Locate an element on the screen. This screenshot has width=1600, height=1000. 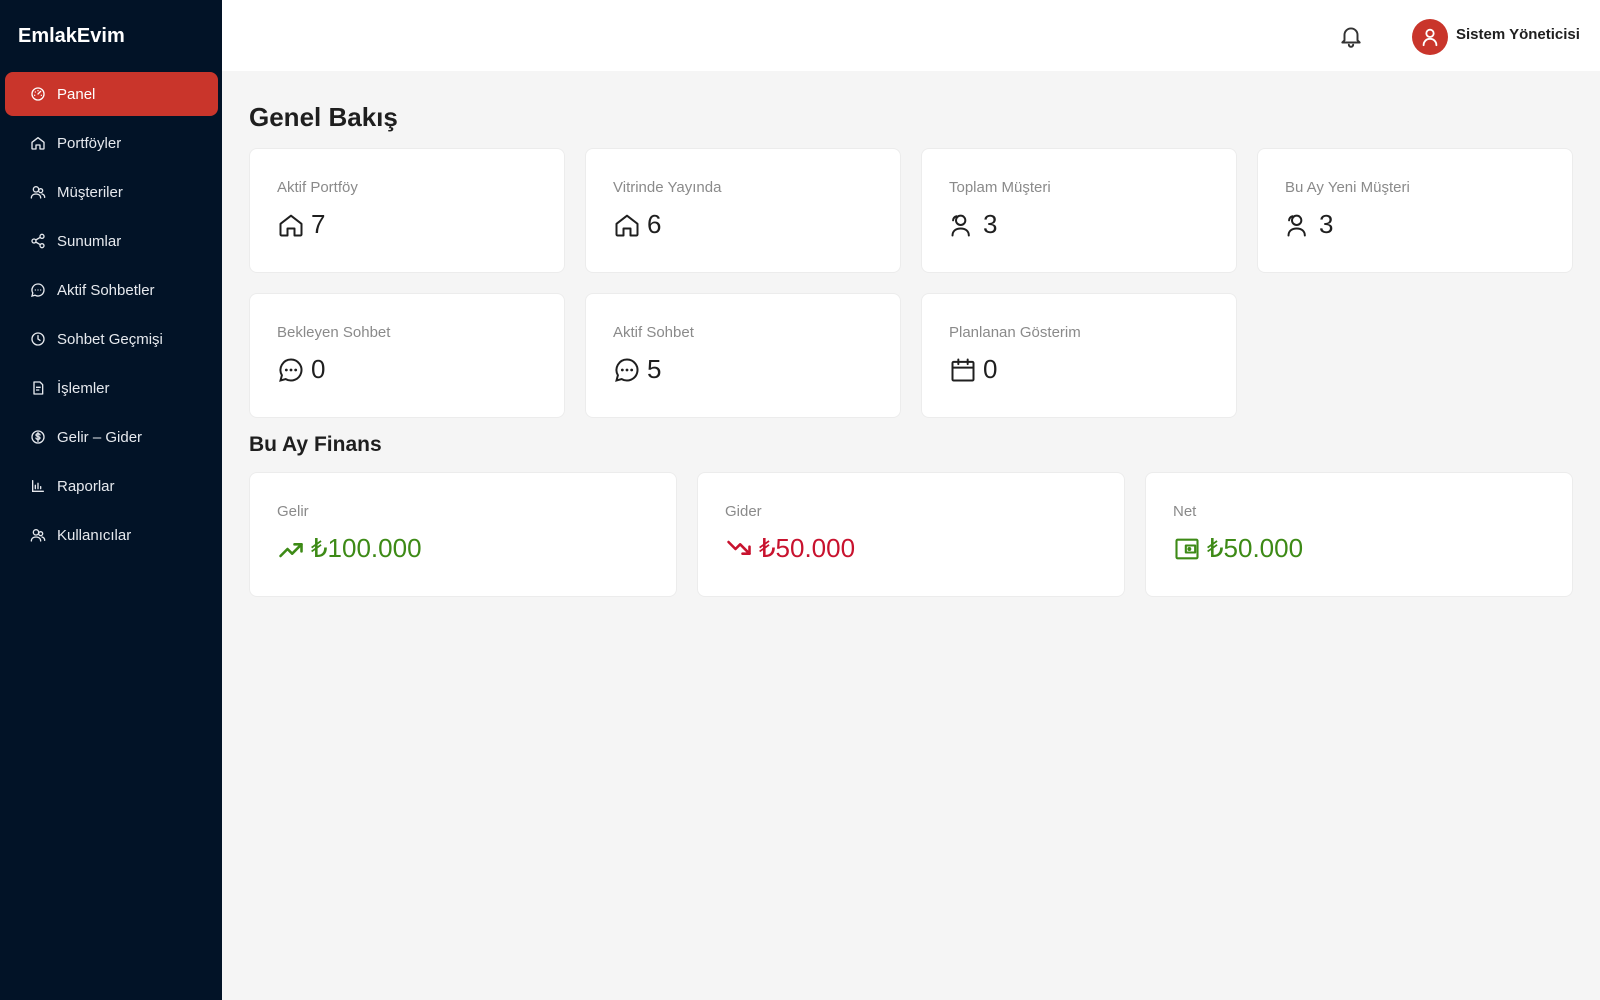
history-icon is located at coordinates (38, 339).